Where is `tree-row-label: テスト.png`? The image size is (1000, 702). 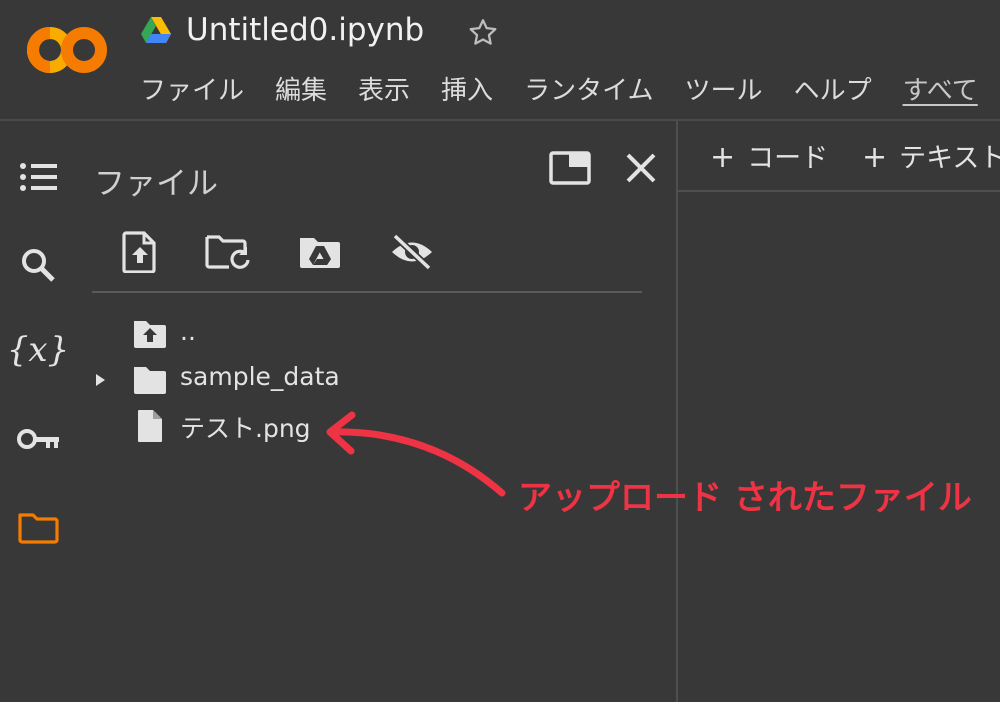 tree-row-label: テスト.png is located at coordinates (245, 428).